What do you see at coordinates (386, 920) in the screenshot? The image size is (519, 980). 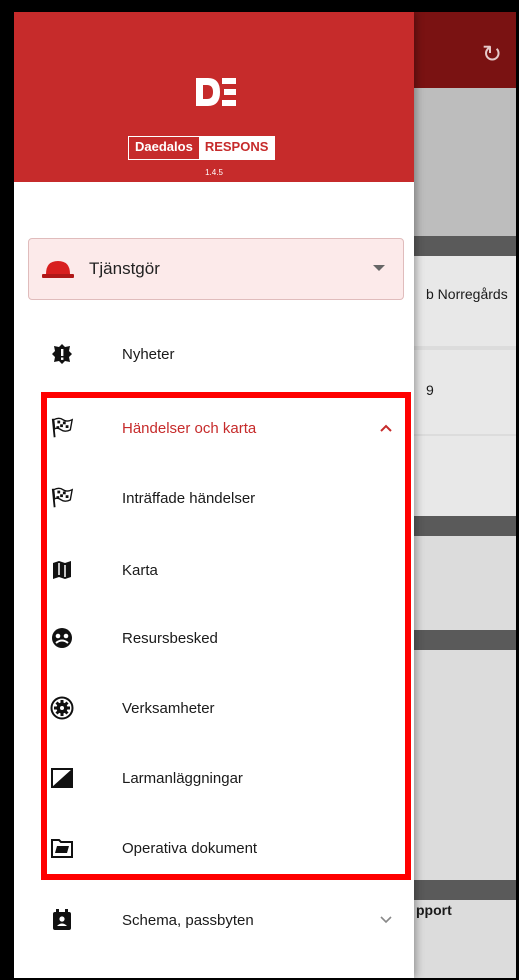 I see `chevron-down-icon` at bounding box center [386, 920].